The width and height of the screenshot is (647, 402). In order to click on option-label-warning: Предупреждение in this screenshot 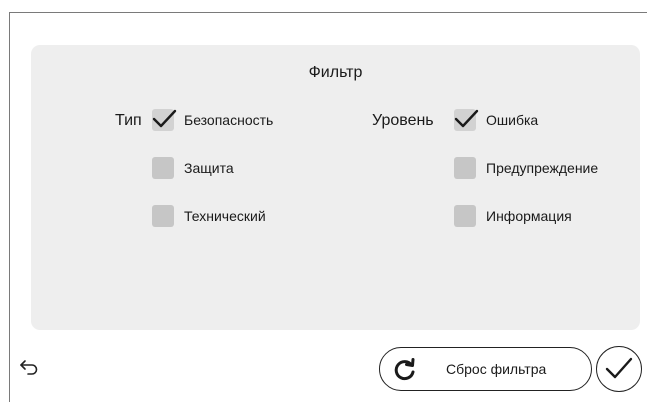, I will do `click(542, 168)`.